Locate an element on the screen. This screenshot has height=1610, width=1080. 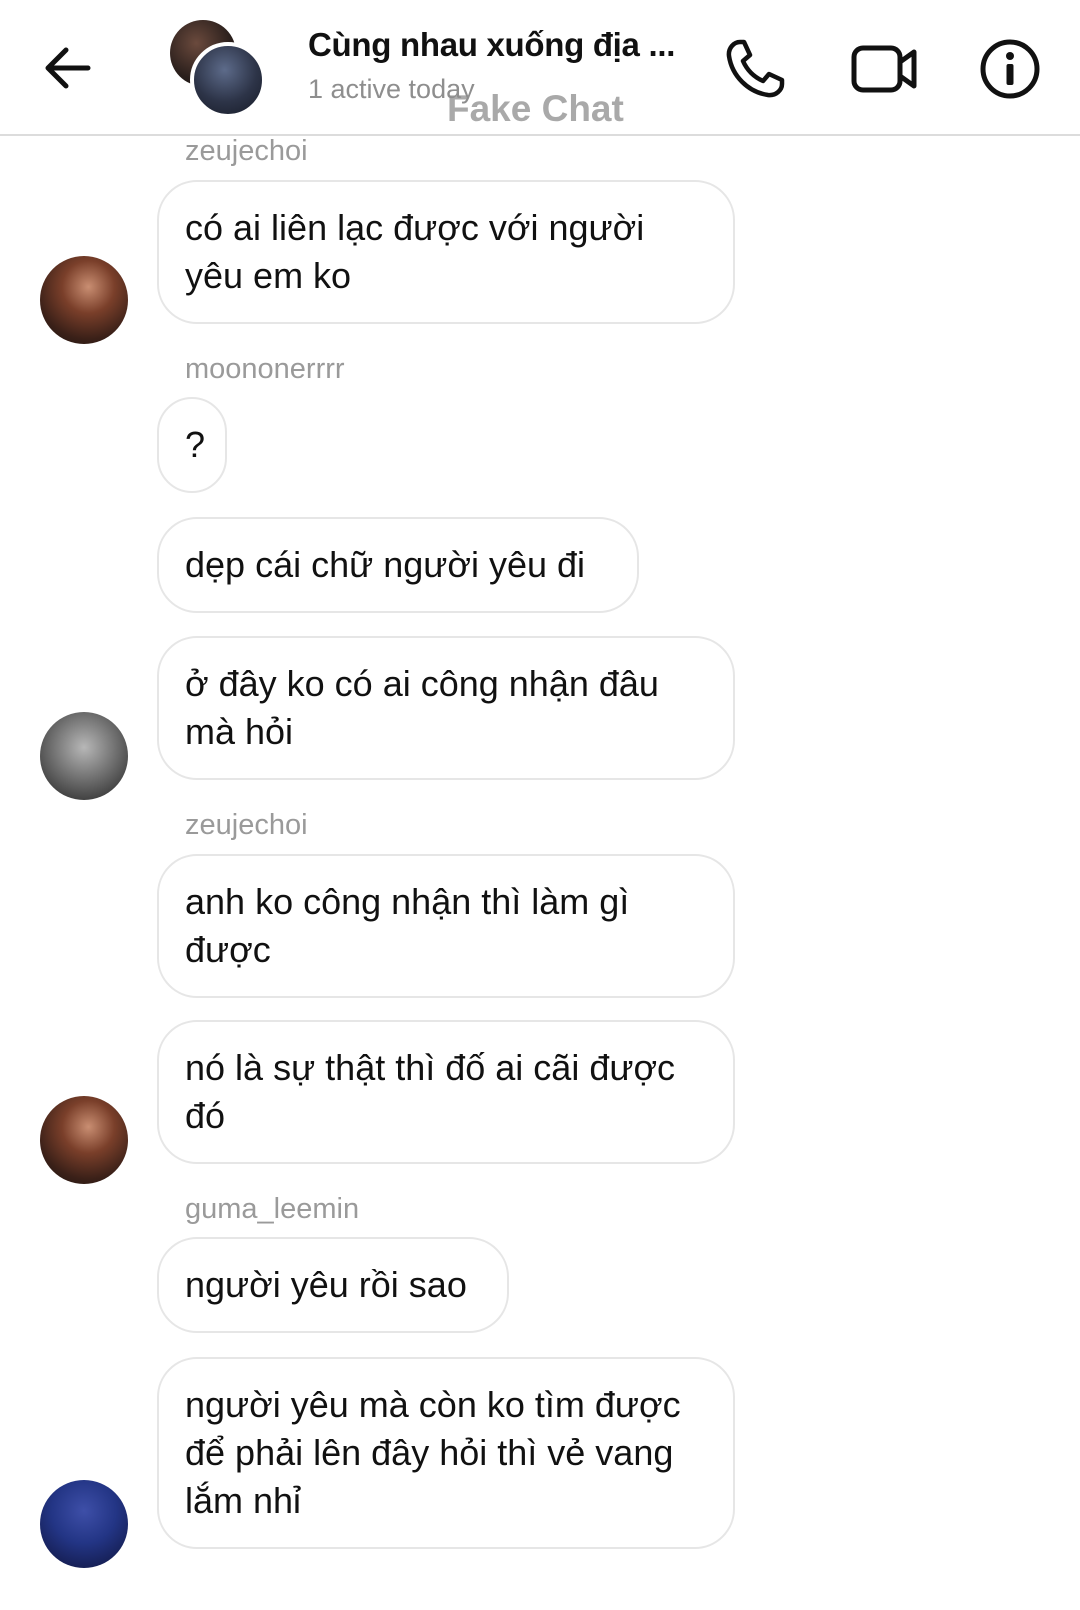
message-text: ở đây ko có ai công nhận đâu mà hỏi is located at coordinates (422, 707).